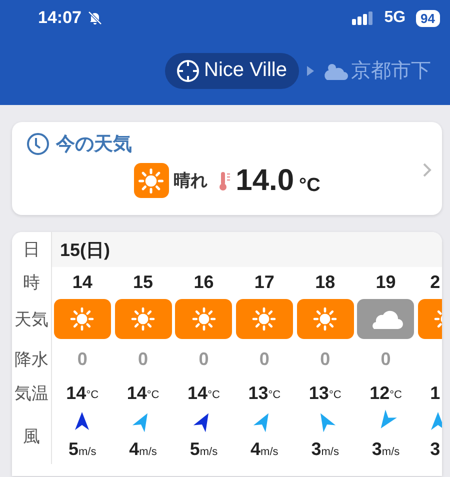 The height and width of the screenshot is (477, 450). I want to click on location-tab: Nice Ville, so click(232, 70).